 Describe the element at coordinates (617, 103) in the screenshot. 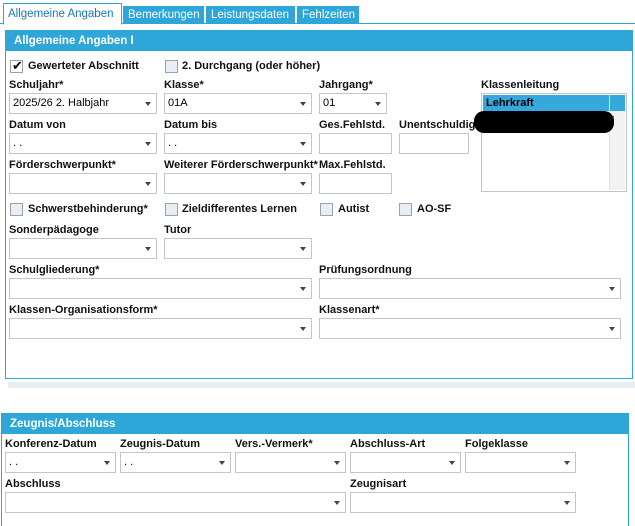

I see `scrollbar-thumb` at that location.